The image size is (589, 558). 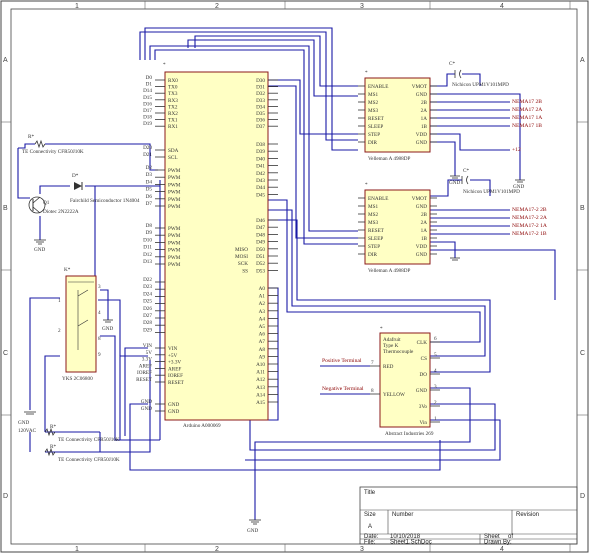 I want to click on driver-pin-left: MS3, so click(x=373, y=111).